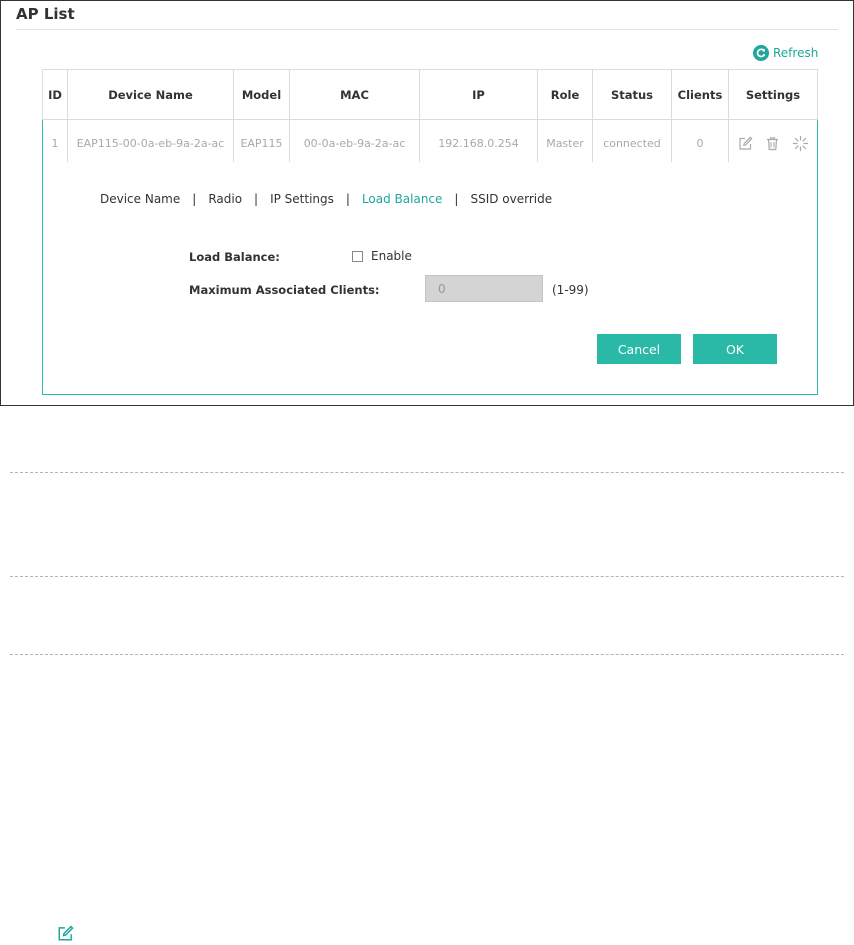  Describe the element at coordinates (225, 199) in the screenshot. I see `tab-radio: Radio` at that location.